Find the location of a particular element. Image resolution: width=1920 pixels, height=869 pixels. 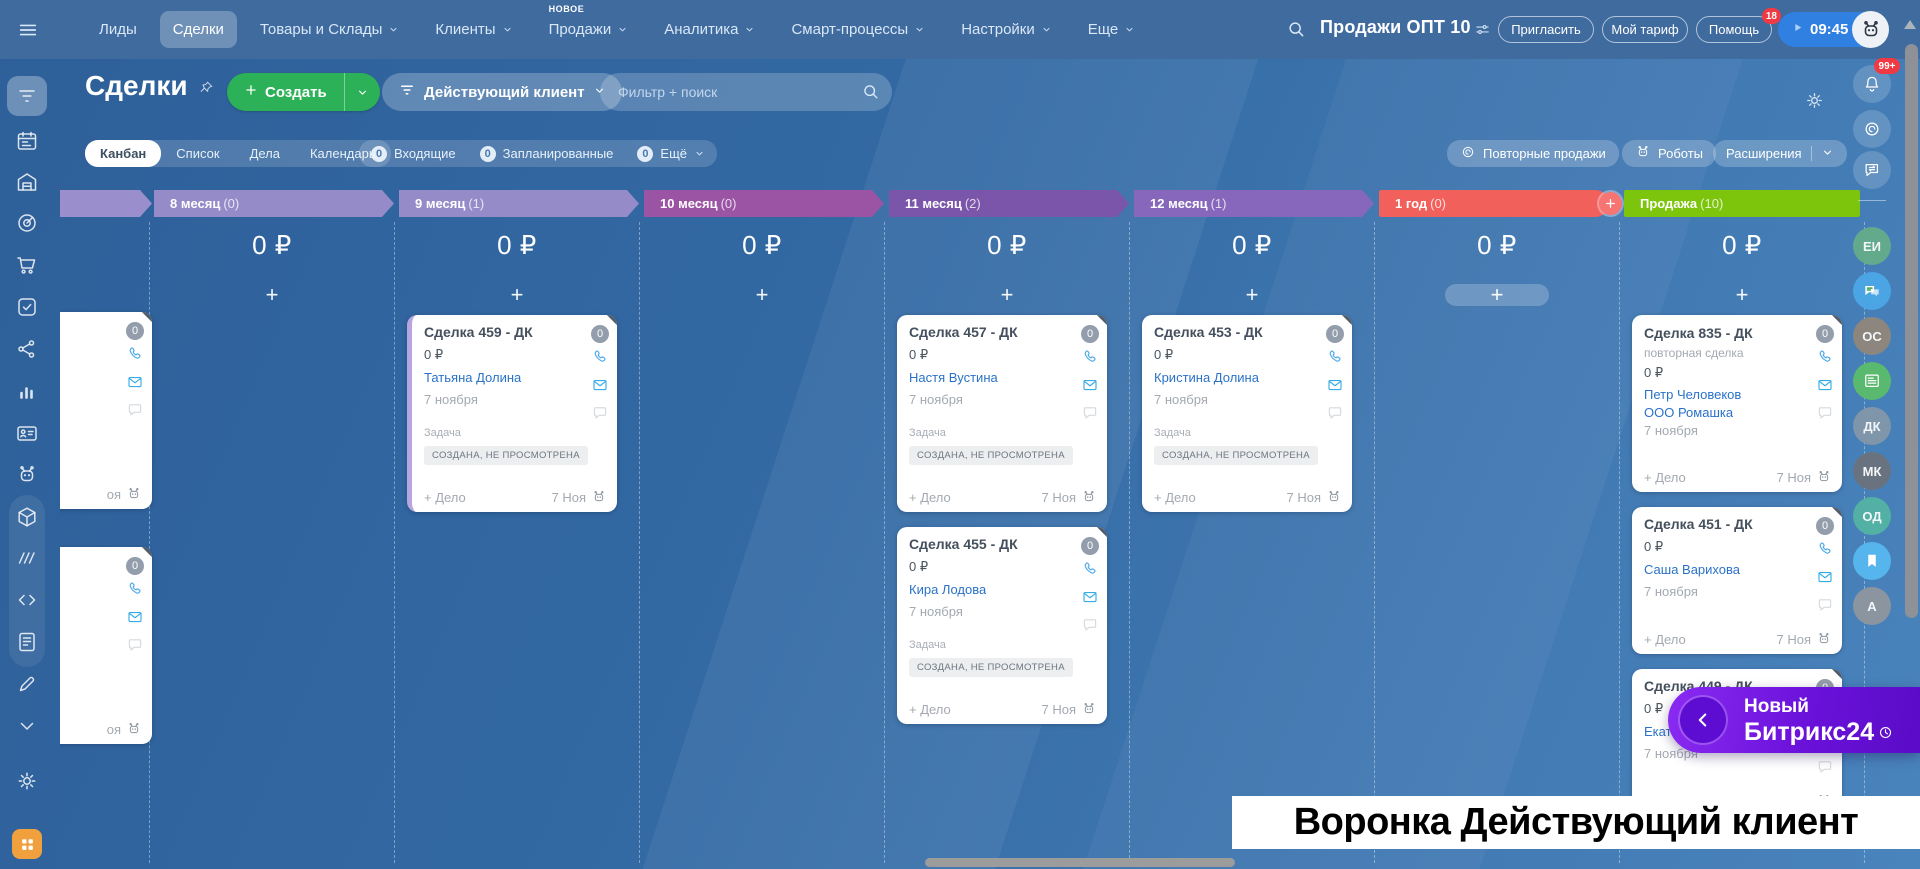

portal-title: Продажи ОПТ 10 is located at coordinates (1395, 27).